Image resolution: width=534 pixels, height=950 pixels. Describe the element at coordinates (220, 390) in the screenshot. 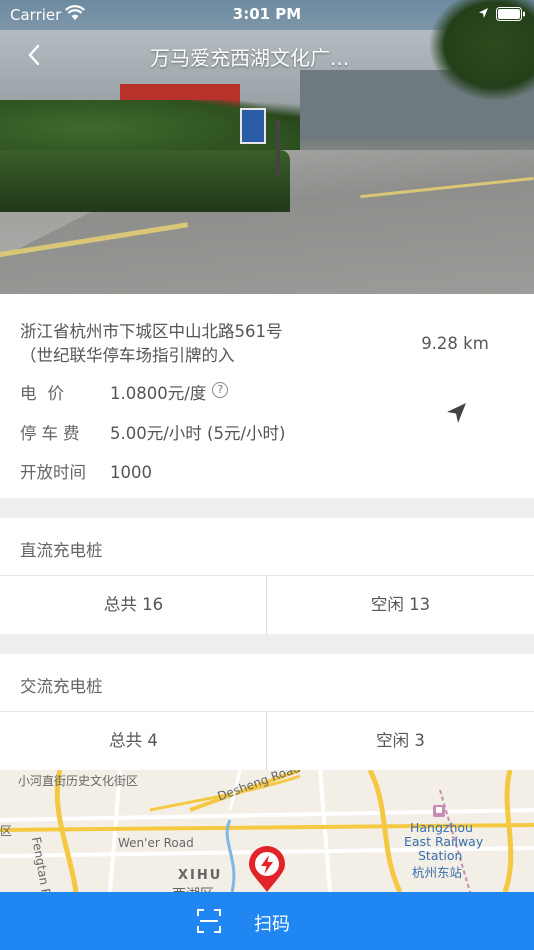

I see `help-icon: ?` at that location.